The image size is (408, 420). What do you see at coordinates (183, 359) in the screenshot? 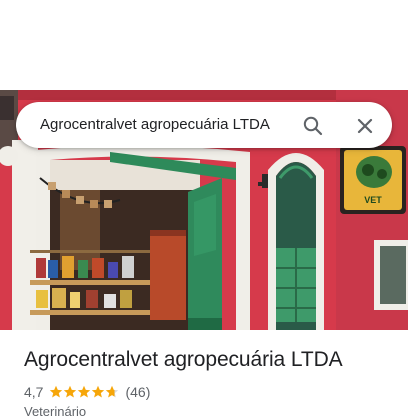
I see `place-name: Agrocentralvet agropecuária LTDA` at bounding box center [183, 359].